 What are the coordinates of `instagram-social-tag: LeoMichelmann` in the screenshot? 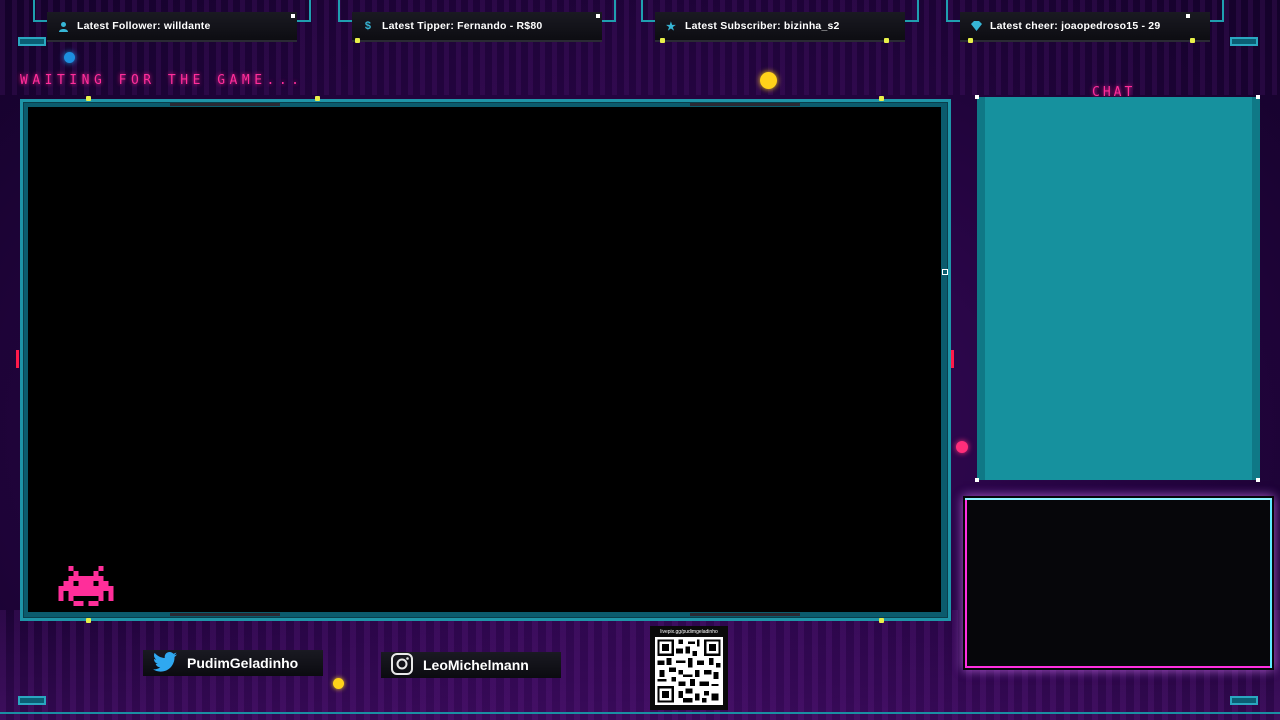 It's located at (471, 665).